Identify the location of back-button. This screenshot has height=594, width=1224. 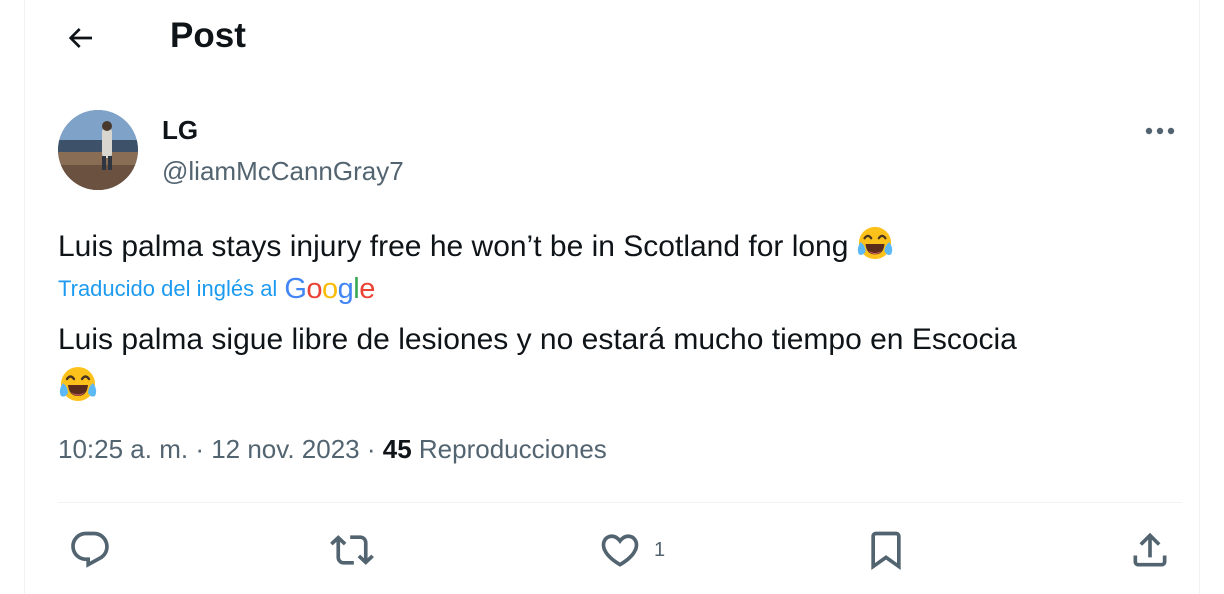
(80, 38).